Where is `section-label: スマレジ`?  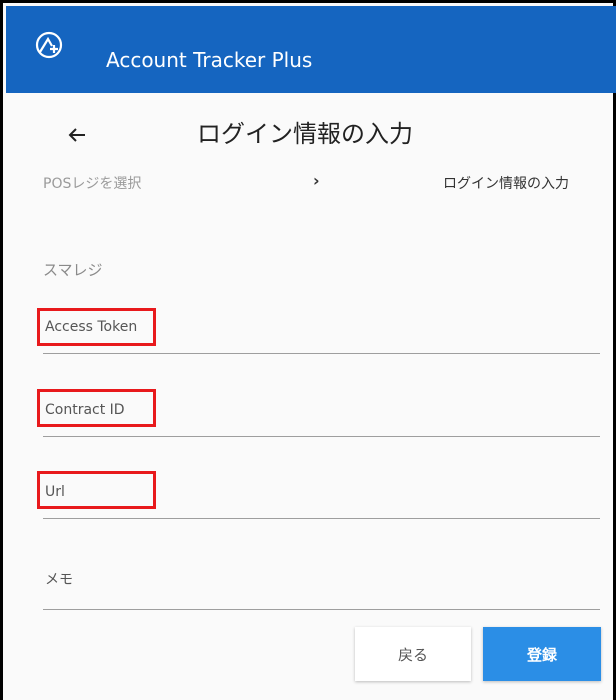
section-label: スマレジ is located at coordinates (73, 270).